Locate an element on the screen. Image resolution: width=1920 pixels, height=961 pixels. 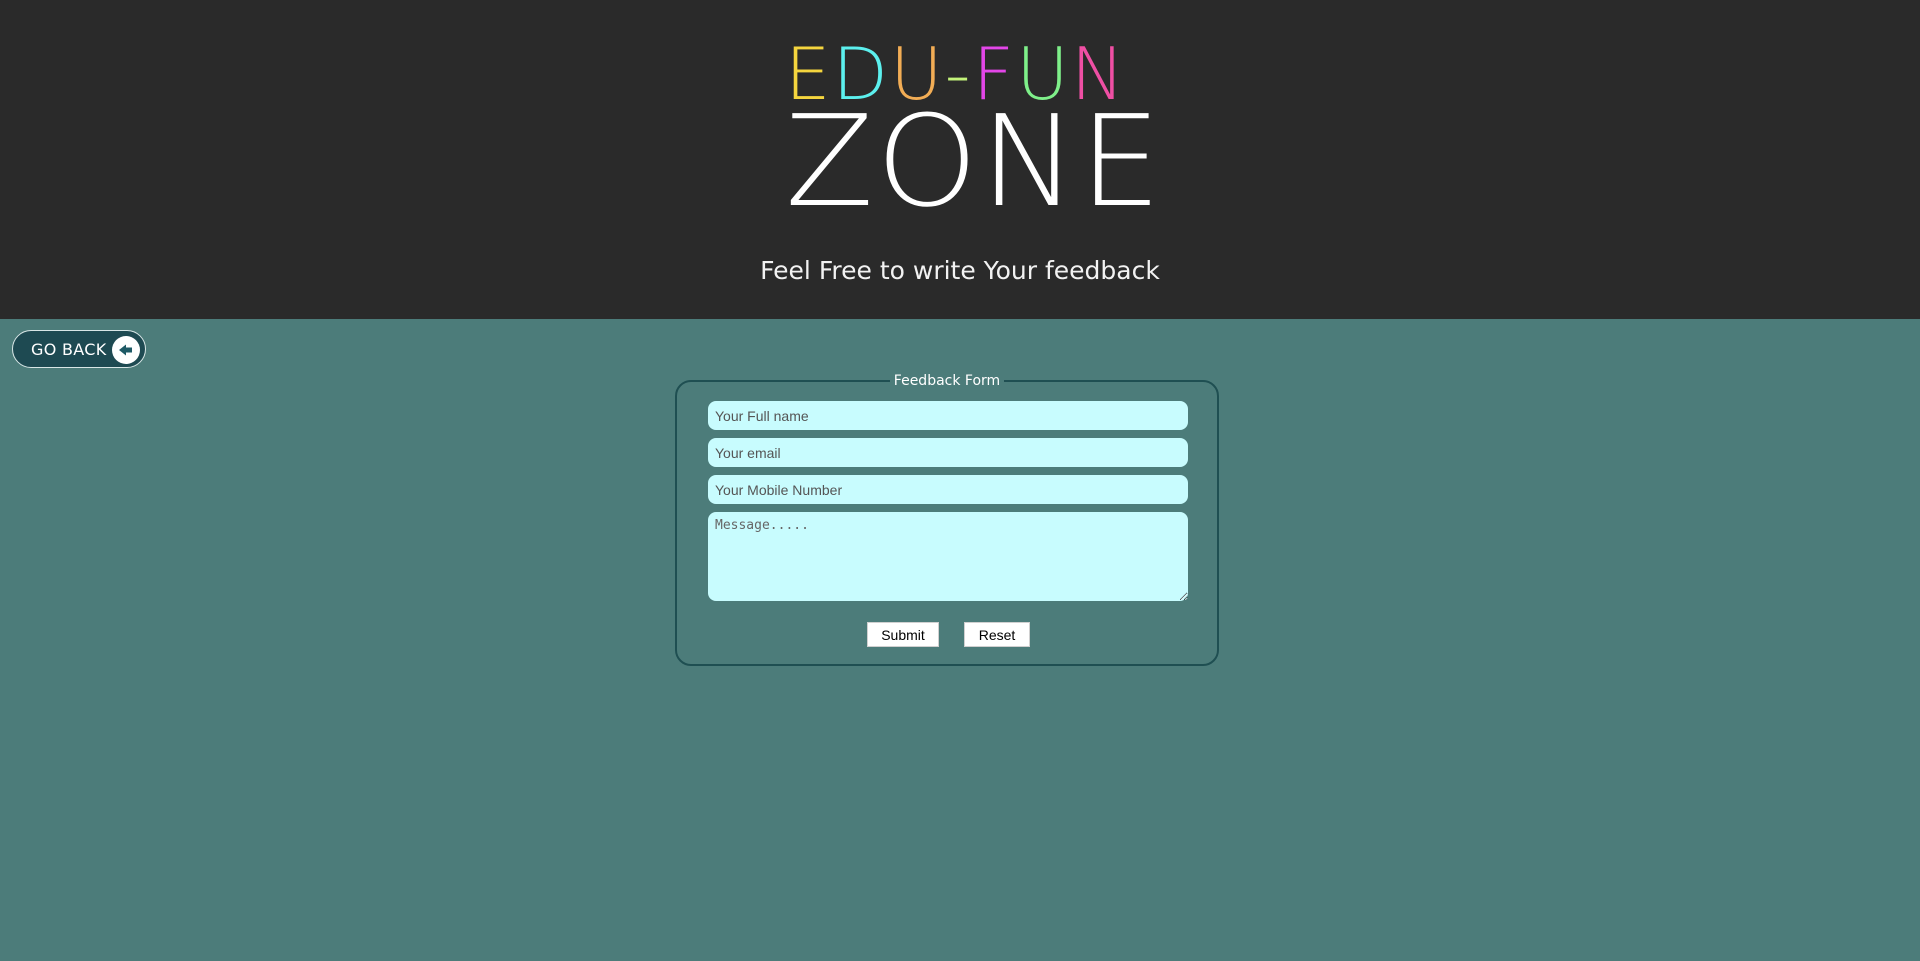
submit-button: Submit is located at coordinates (903, 634).